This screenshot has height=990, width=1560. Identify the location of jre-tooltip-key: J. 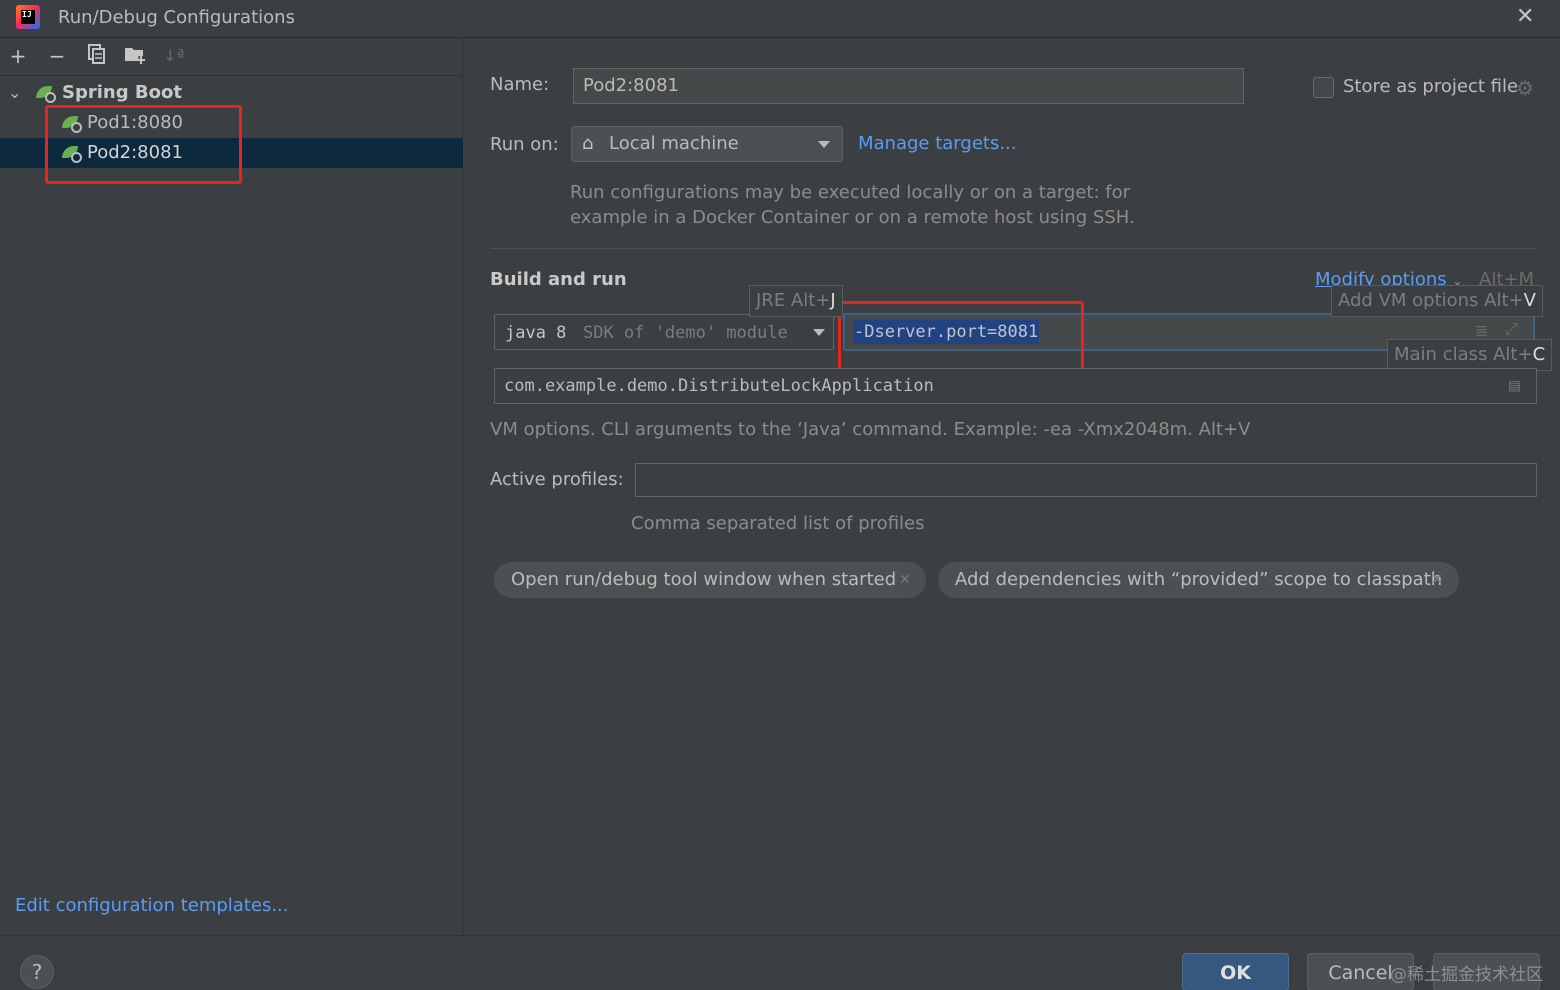
(833, 300).